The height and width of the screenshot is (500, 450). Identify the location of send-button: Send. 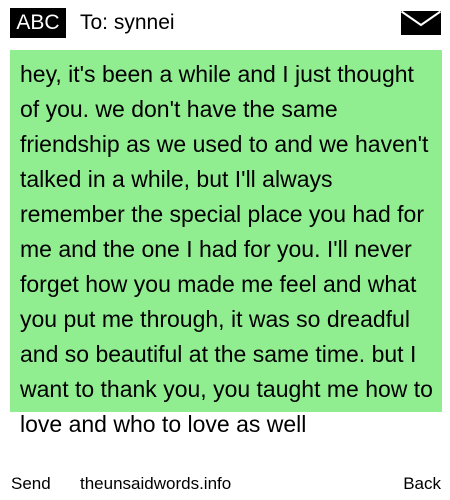
(31, 484).